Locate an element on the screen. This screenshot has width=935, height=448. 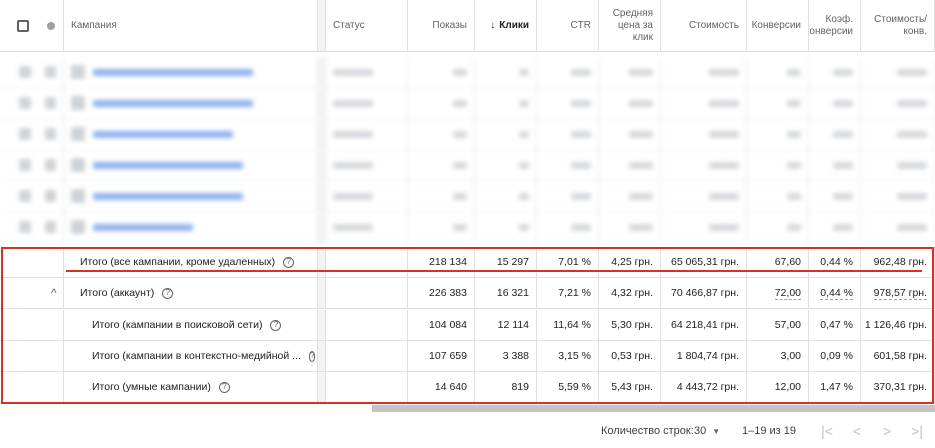
total-clicks: 15 297 is located at coordinates (506, 262).